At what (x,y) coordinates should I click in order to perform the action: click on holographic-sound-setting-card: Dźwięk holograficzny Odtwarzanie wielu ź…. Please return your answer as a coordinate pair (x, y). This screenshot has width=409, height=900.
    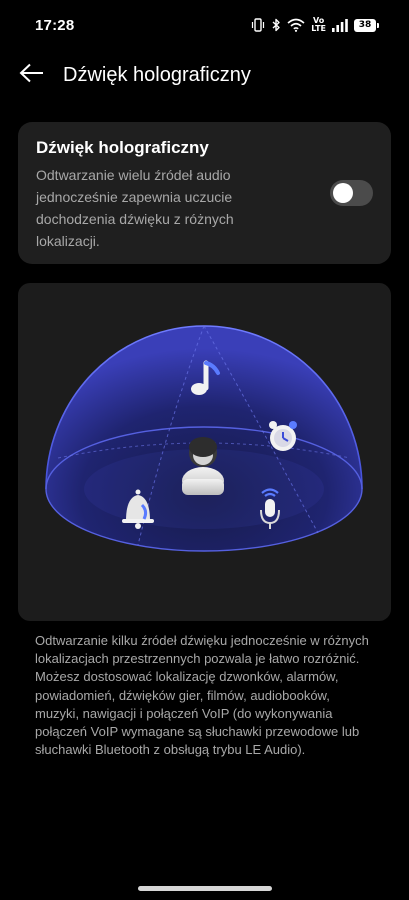
    Looking at the image, I should click on (204, 193).